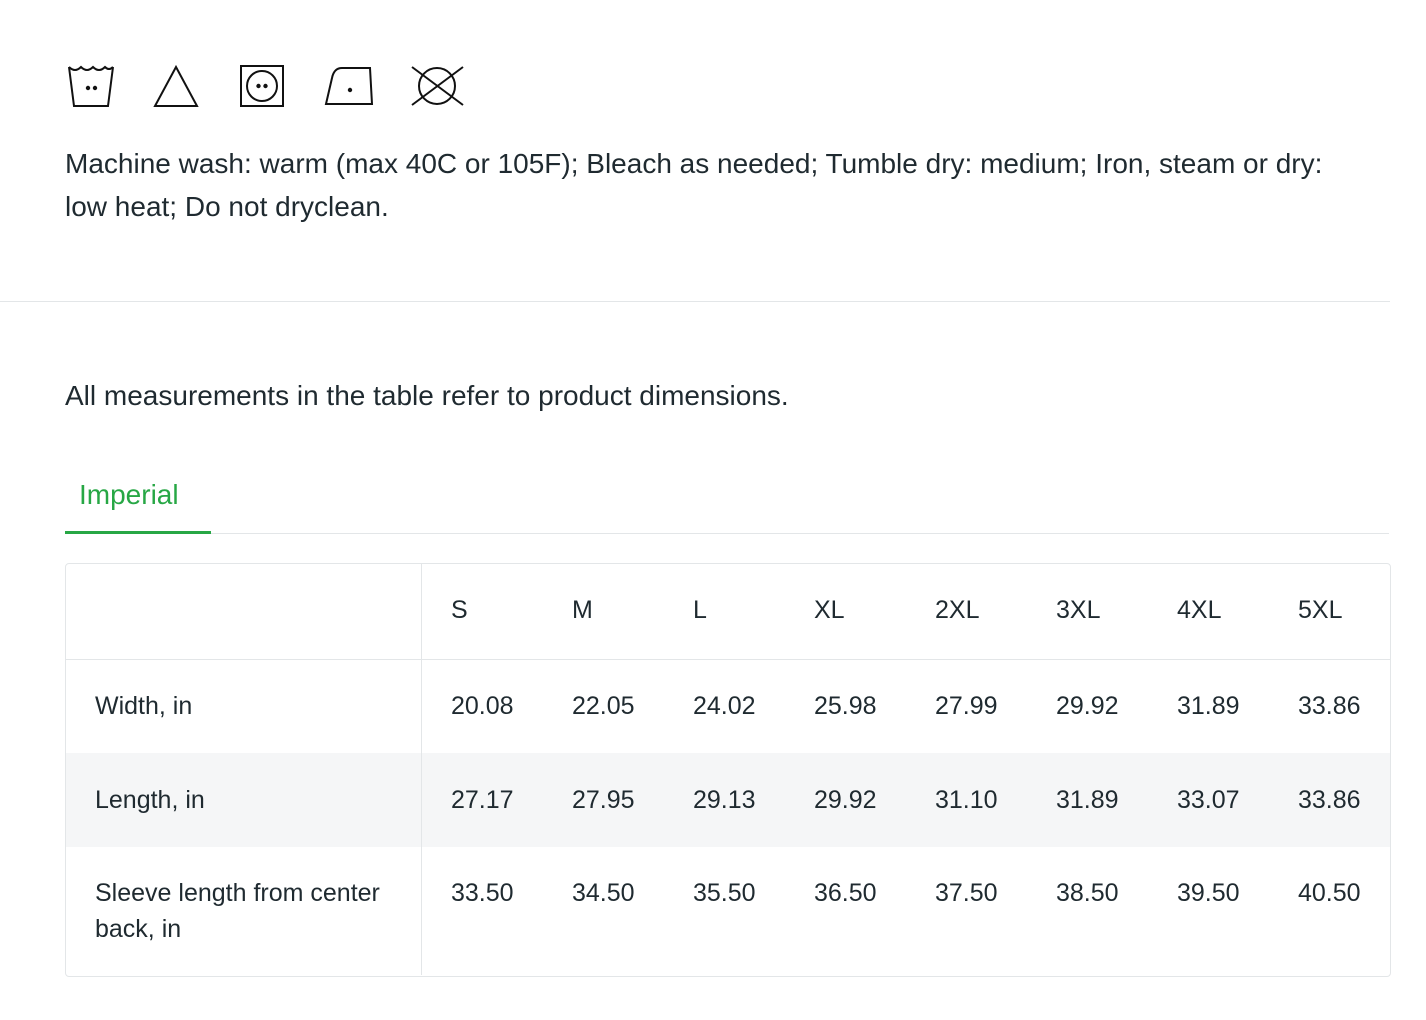  I want to click on table-cell: 29.13, so click(724, 800).